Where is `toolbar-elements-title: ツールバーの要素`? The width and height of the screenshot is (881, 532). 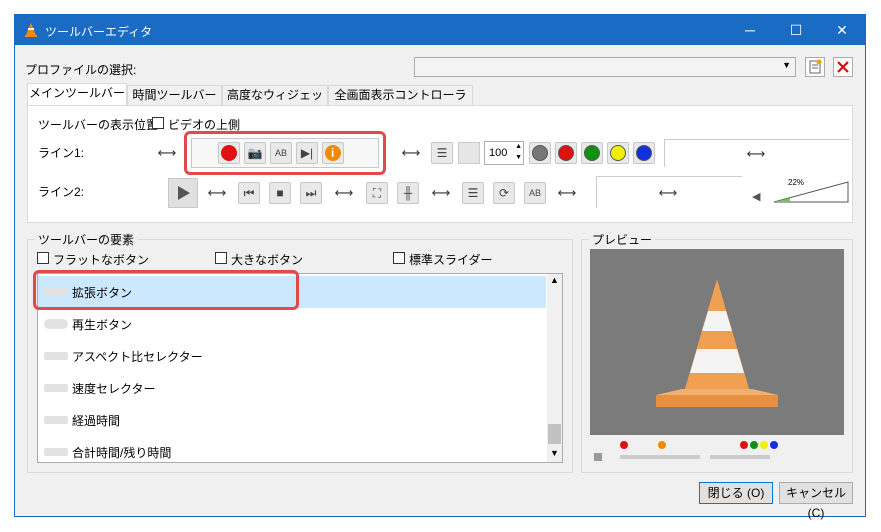
toolbar-elements-title: ツールバーの要素 is located at coordinates (86, 239).